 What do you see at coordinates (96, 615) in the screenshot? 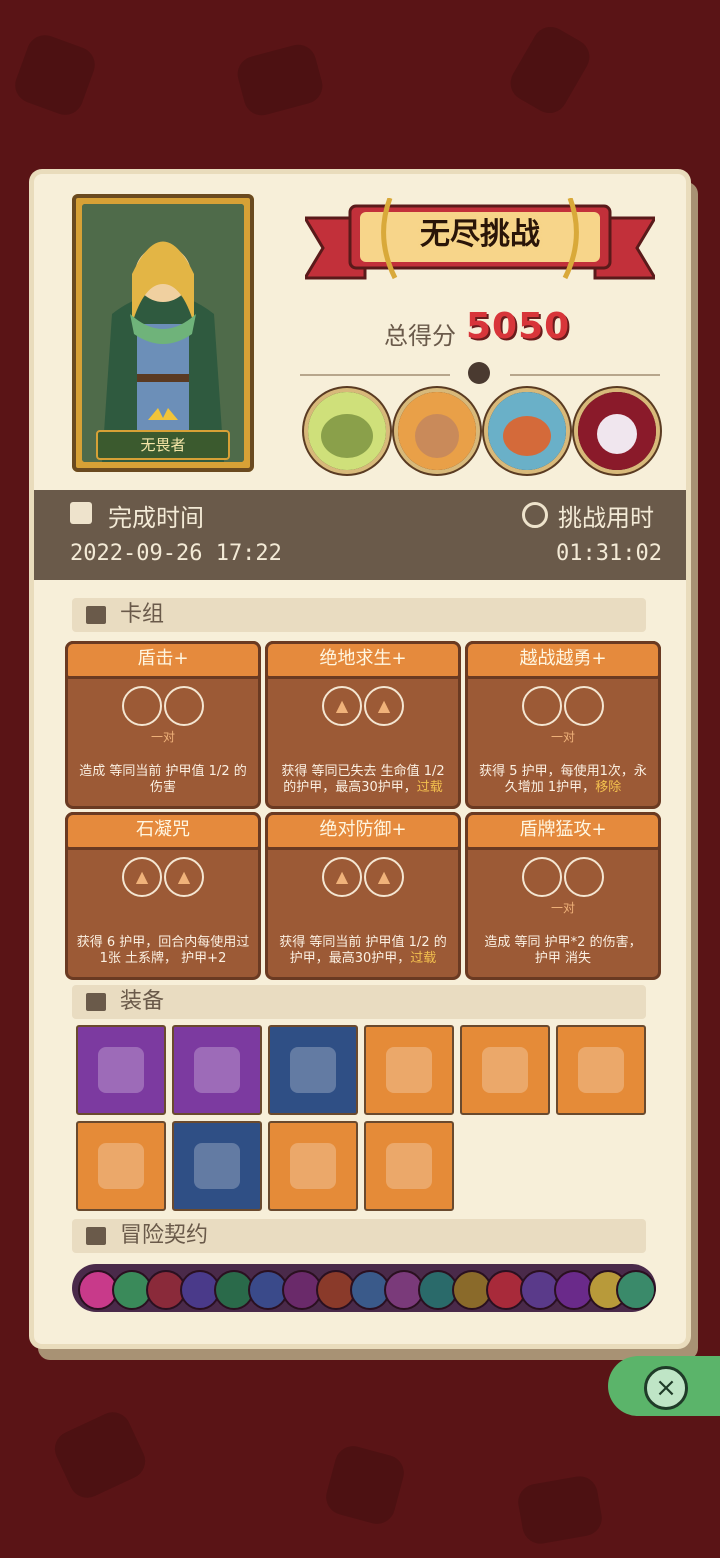
I see `cards-icon` at bounding box center [96, 615].